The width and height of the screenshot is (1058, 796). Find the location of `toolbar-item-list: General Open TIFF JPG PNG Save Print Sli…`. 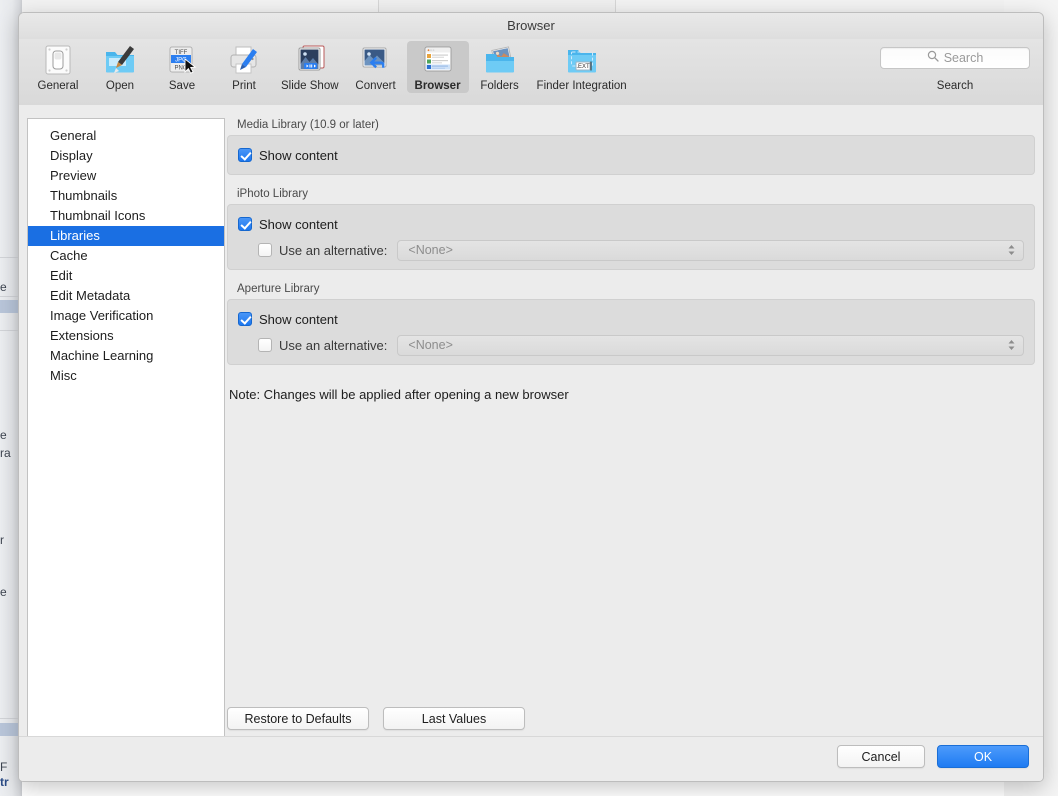

toolbar-item-list: General Open TIFF JPG PNG Save Print Sli… is located at coordinates (330, 72).